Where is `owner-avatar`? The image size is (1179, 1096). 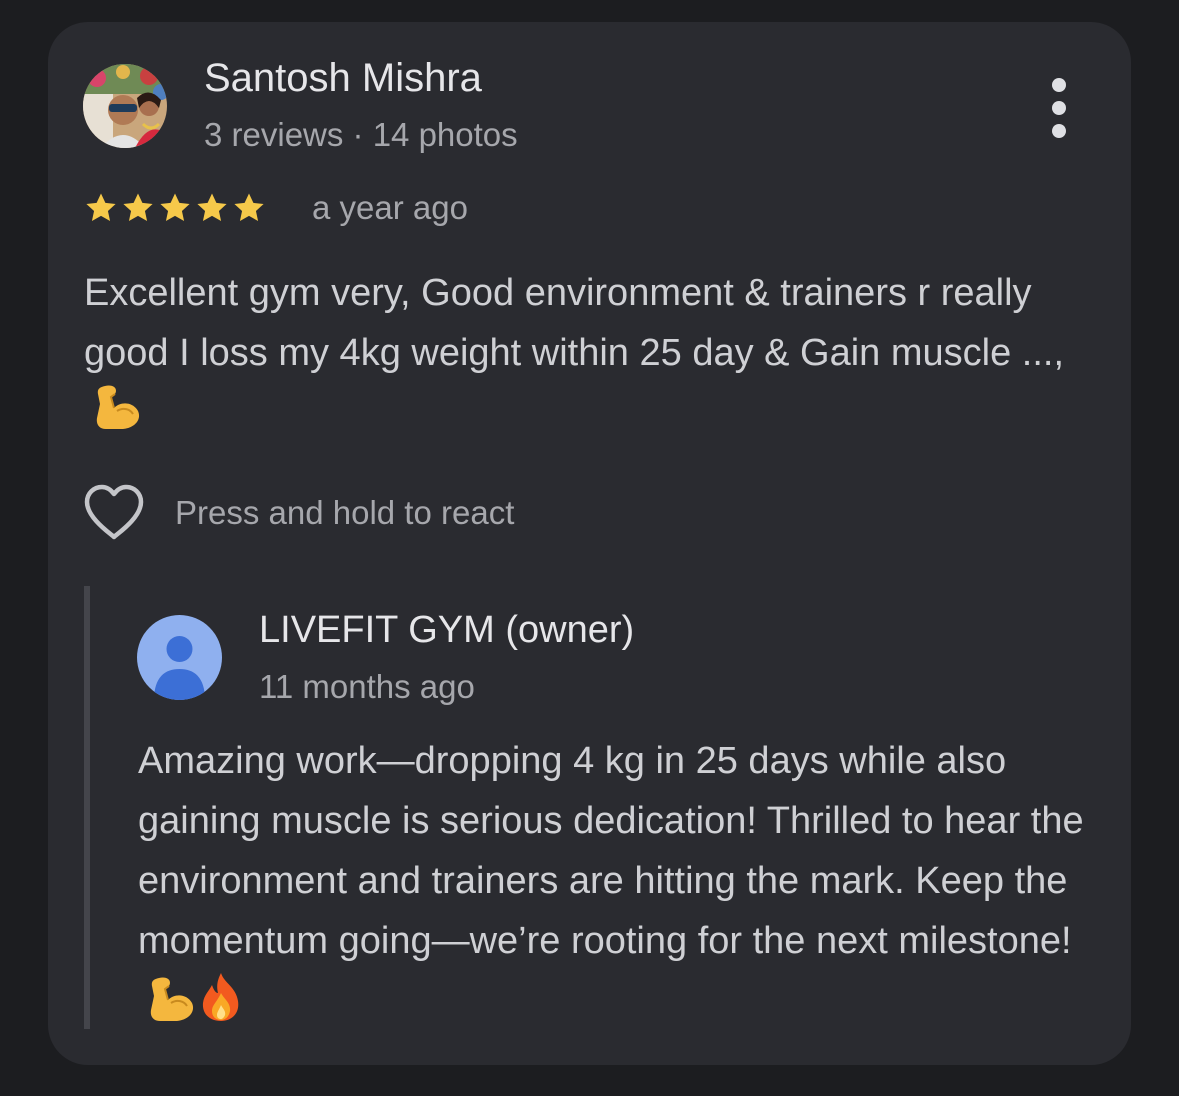
owner-avatar is located at coordinates (179, 657).